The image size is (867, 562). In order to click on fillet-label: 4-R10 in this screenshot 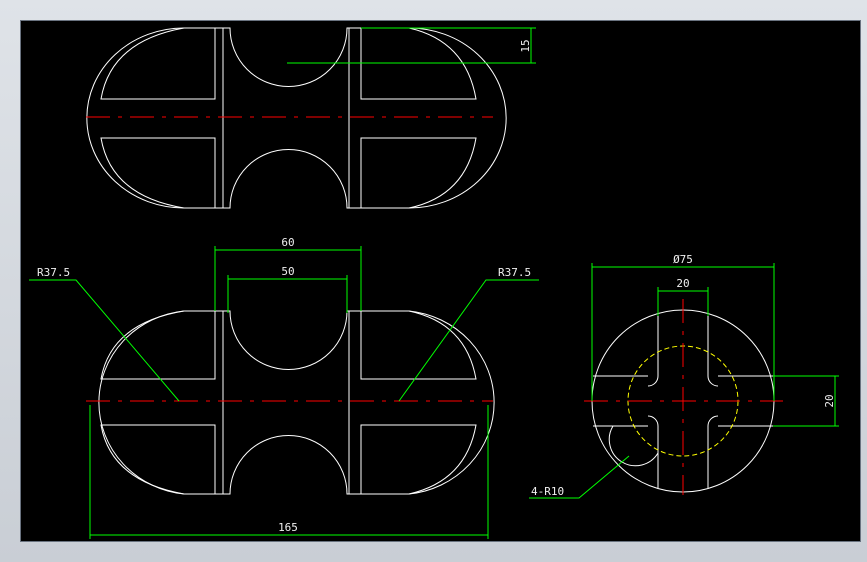, I will do `click(547, 491)`.